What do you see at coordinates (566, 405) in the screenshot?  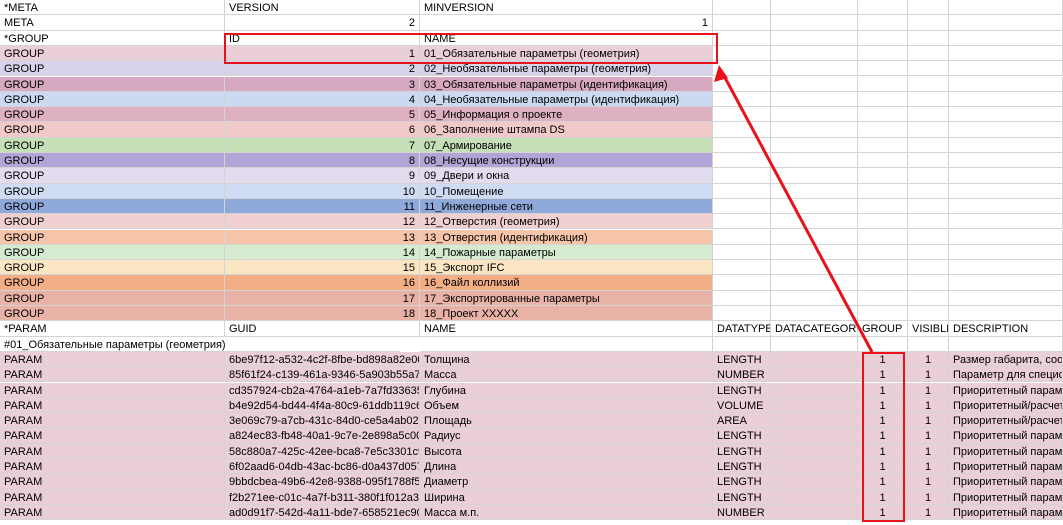 I see `cell-param-name: Объем` at bounding box center [566, 405].